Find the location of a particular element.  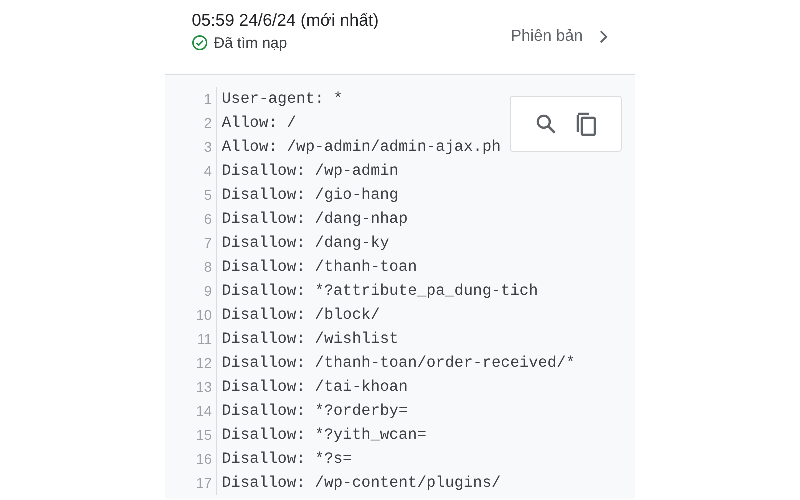

line-number: 12 is located at coordinates (191, 363).